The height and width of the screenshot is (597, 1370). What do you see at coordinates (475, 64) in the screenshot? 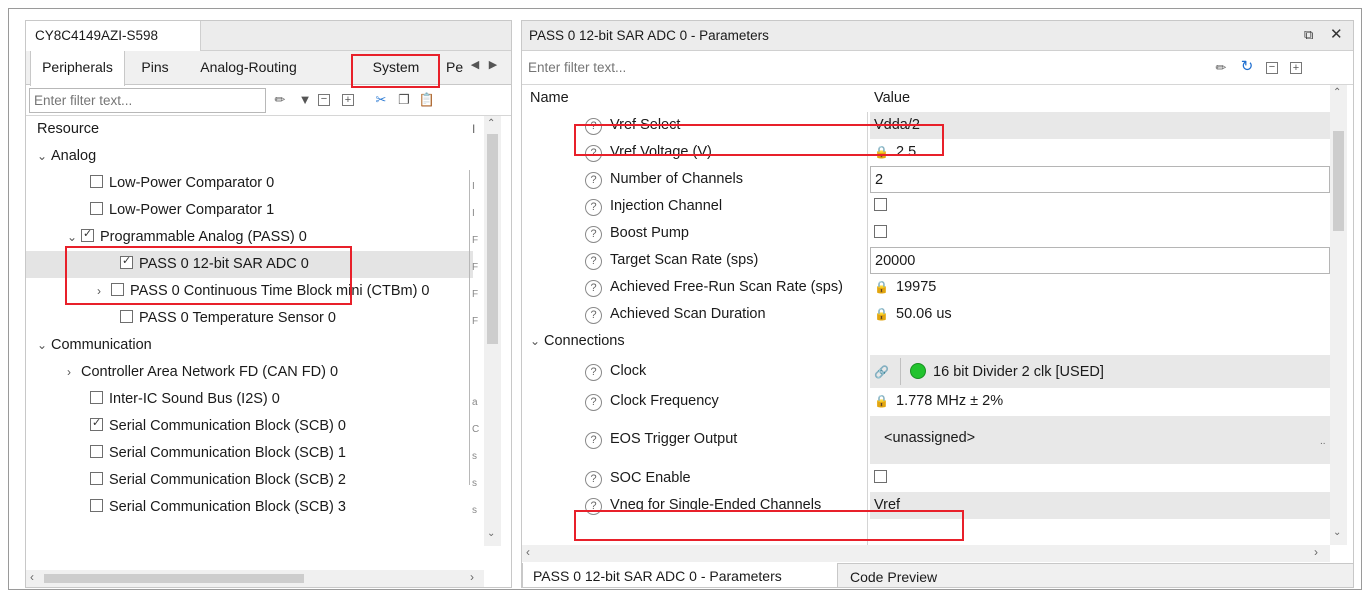
I see `arrow-left-icon: ◀` at bounding box center [475, 64].